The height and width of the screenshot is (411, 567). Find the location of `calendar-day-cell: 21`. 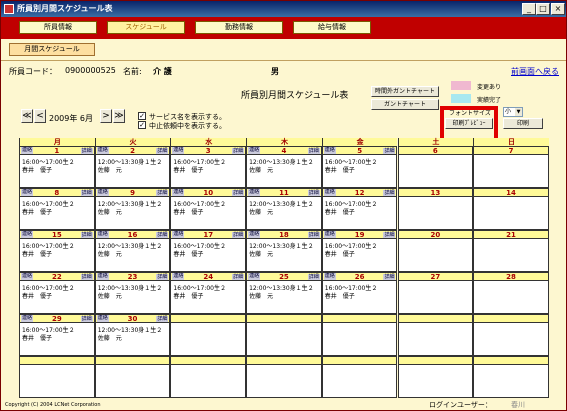

calendar-day-cell: 21 is located at coordinates (511, 251).